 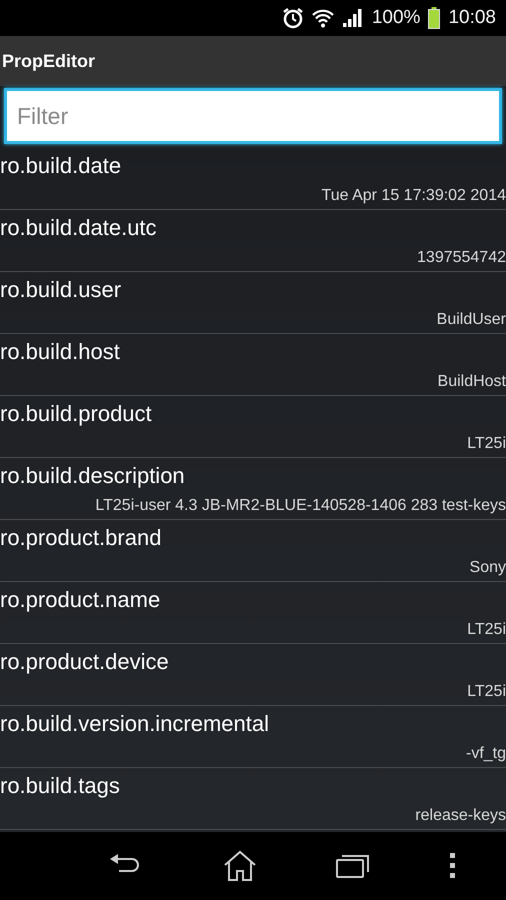 I want to click on recent-apps-icon, so click(x=353, y=866).